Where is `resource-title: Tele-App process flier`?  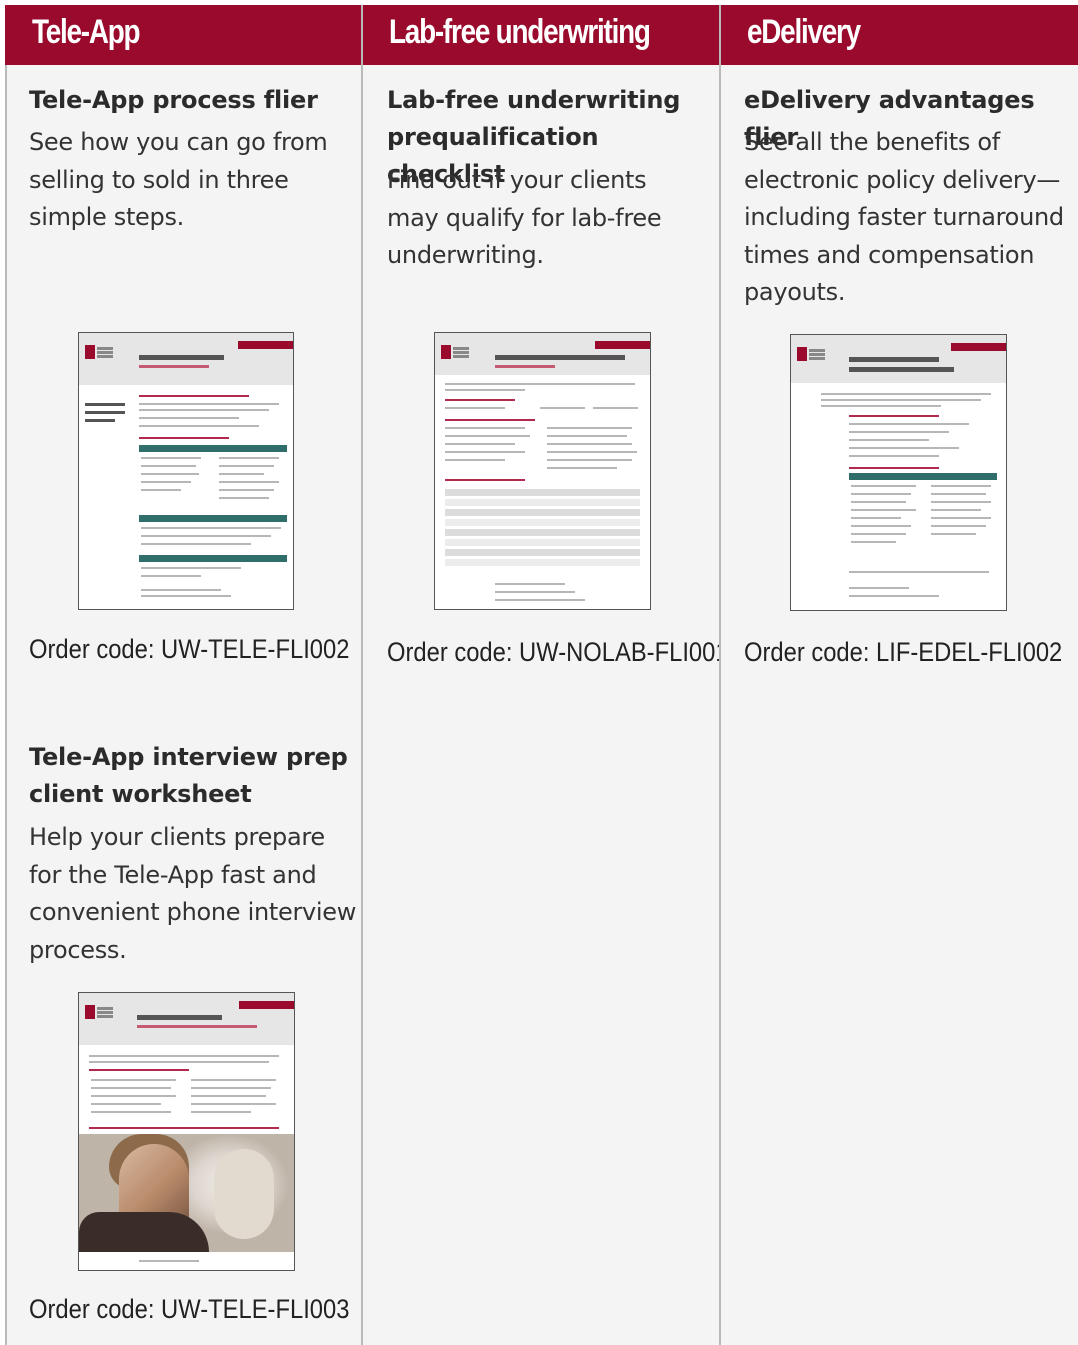
resource-title: Tele-App process flier is located at coordinates (173, 100).